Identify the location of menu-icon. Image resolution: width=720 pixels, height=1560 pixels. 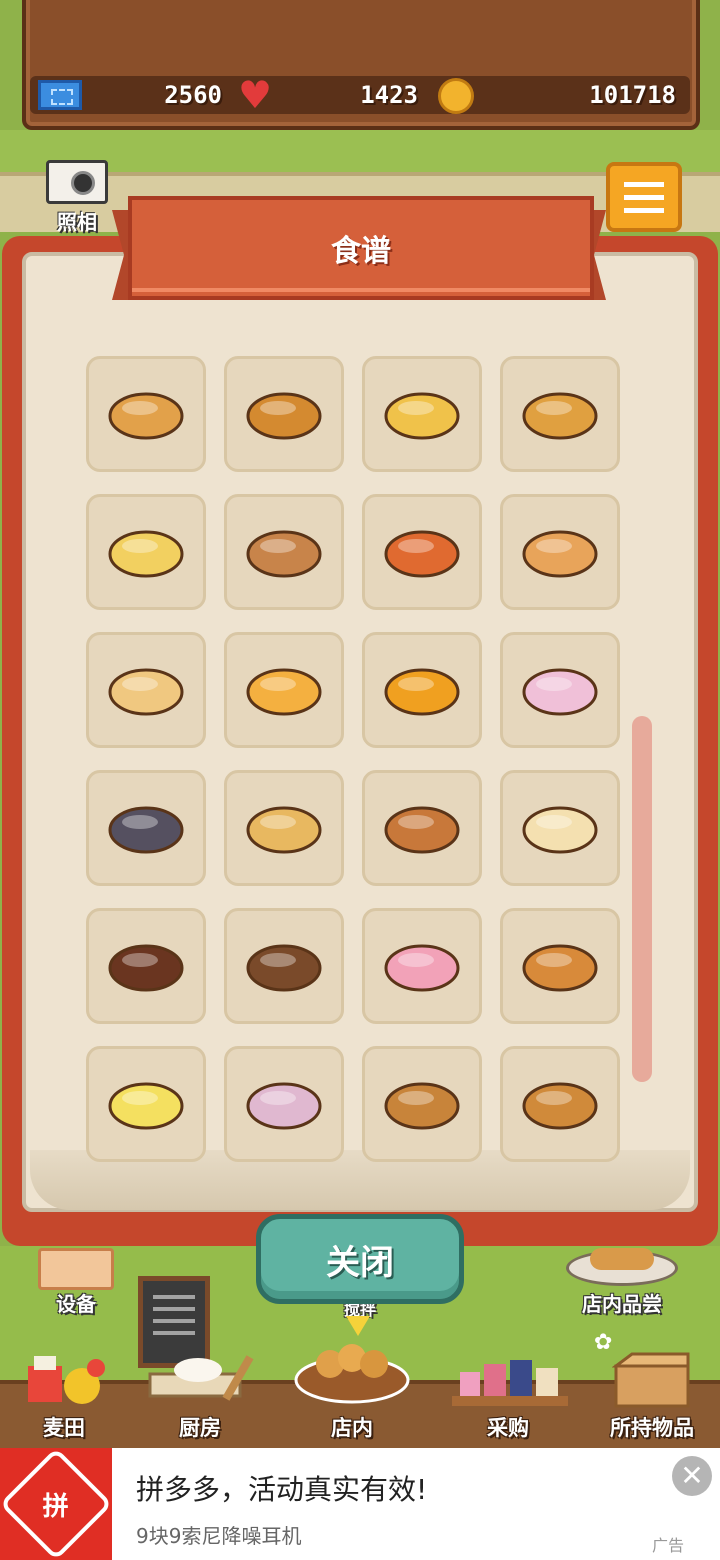
(644, 184).